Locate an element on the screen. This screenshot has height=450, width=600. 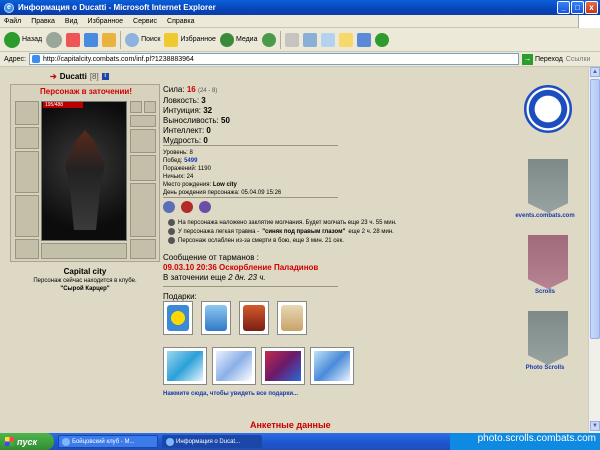
scrolls-banner-icon is located at coordinates (548, 262).